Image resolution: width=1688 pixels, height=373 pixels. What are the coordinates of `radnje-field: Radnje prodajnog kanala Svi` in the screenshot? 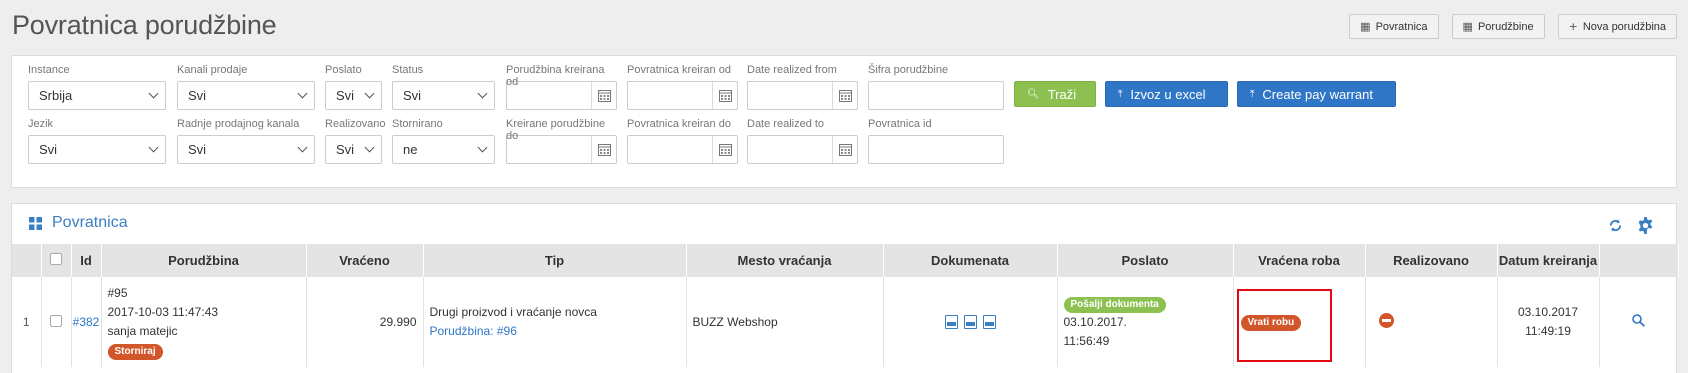 It's located at (246, 141).